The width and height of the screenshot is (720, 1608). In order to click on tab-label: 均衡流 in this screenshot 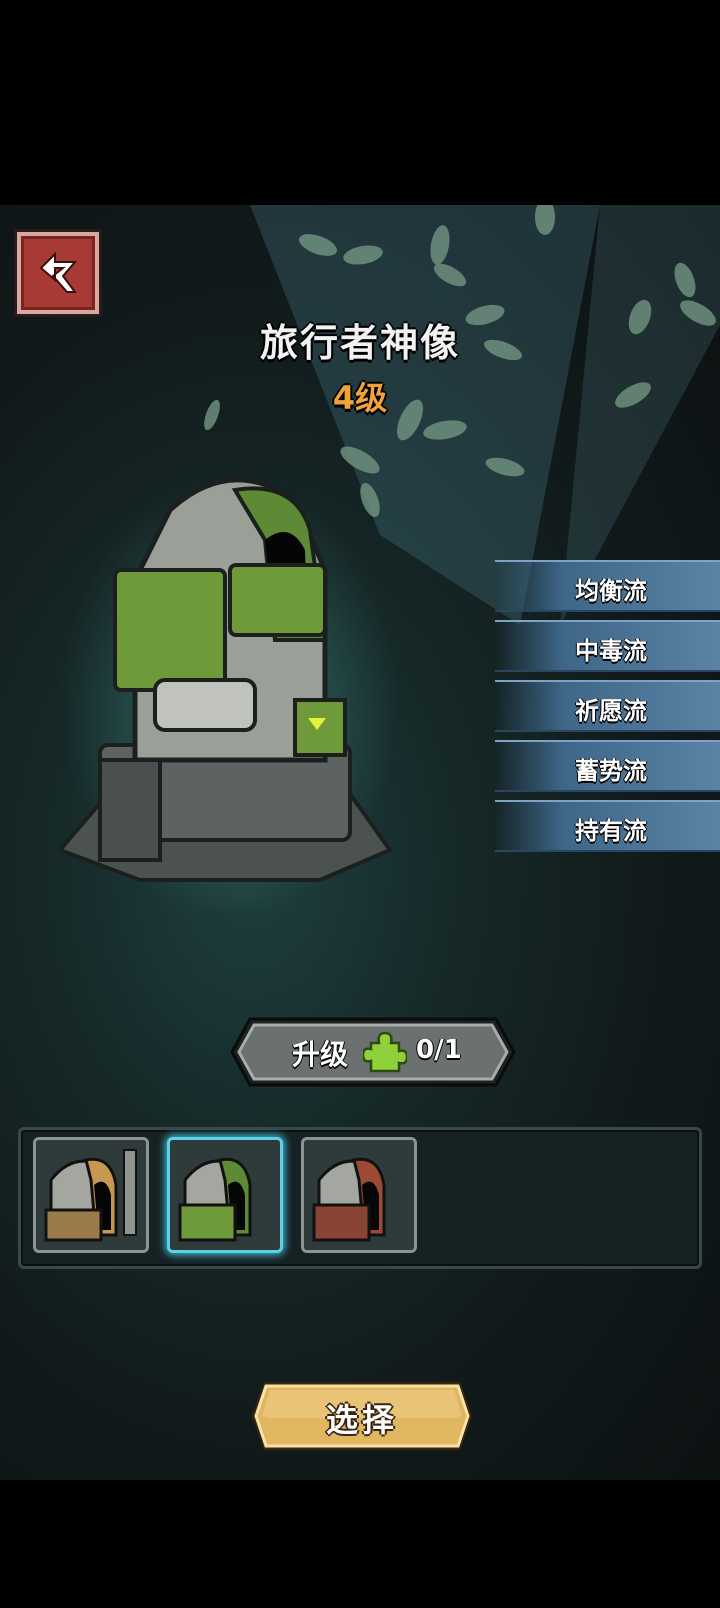, I will do `click(611, 591)`.